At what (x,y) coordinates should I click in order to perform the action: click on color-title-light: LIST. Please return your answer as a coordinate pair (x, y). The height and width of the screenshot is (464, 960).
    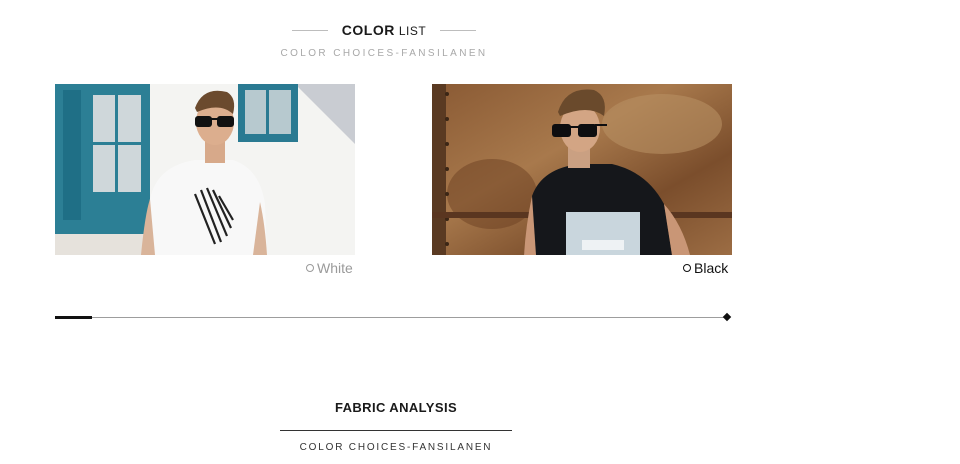
    Looking at the image, I should click on (412, 31).